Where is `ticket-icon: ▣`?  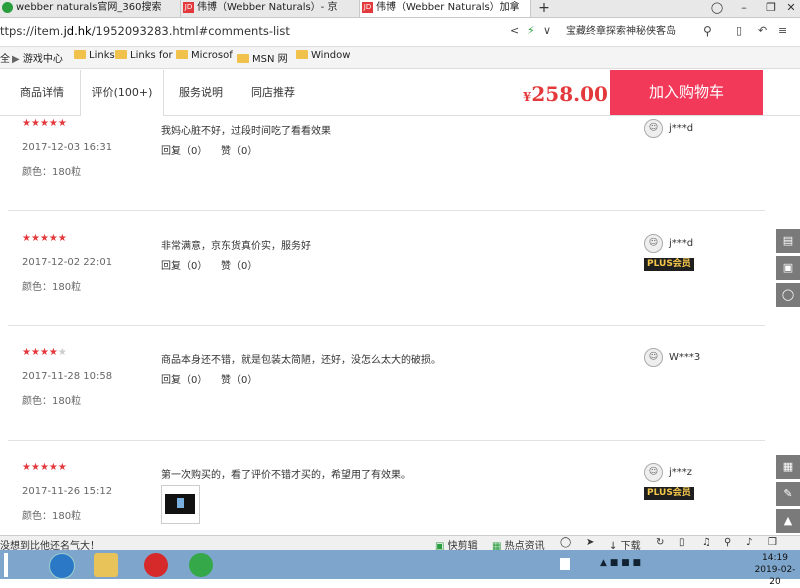
ticket-icon: ▣ is located at coordinates (788, 268).